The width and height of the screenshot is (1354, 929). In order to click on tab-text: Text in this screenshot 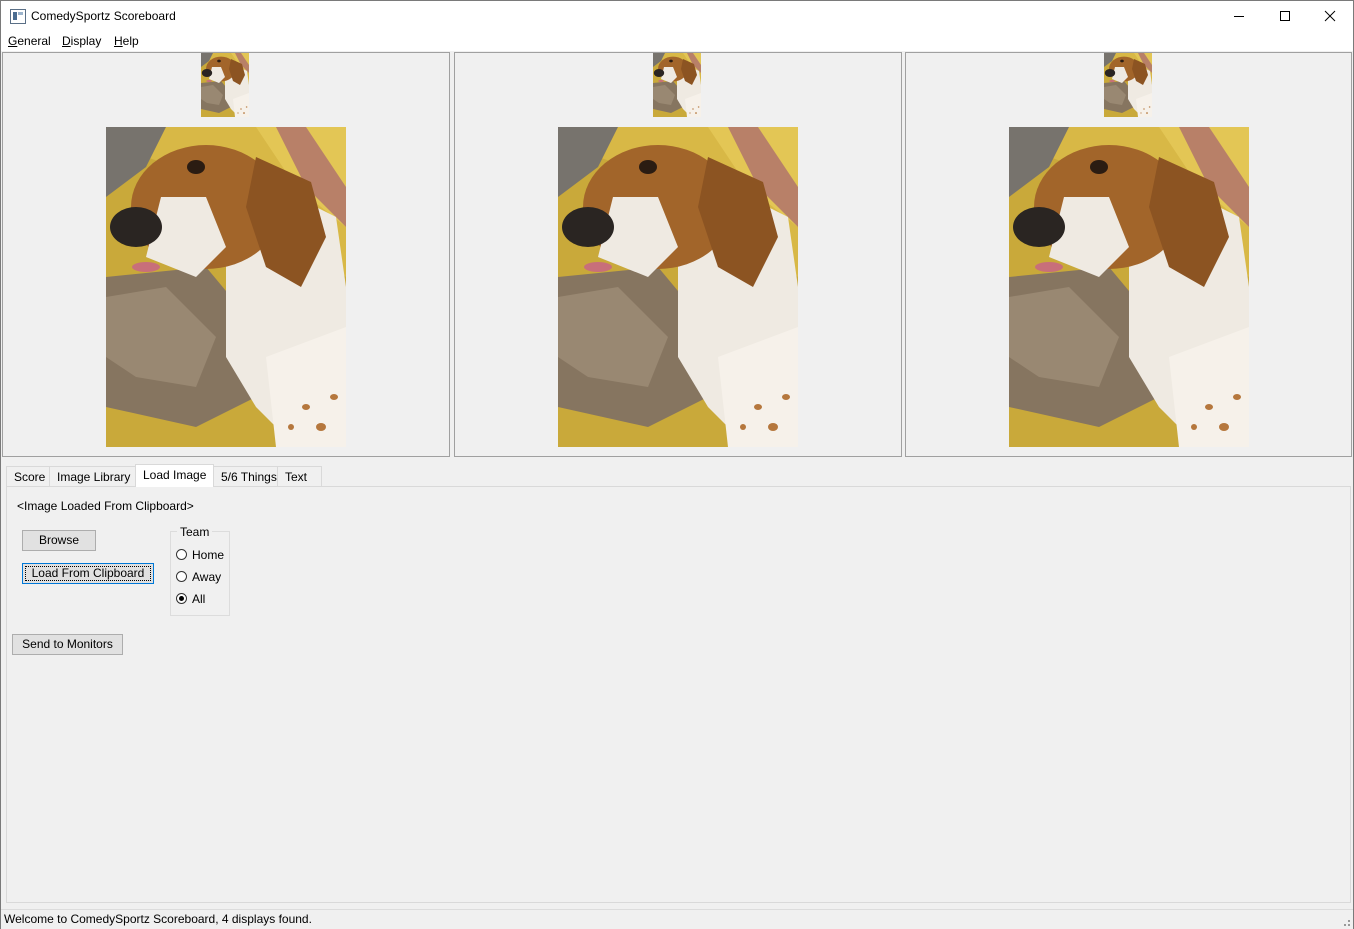, I will do `click(299, 476)`.